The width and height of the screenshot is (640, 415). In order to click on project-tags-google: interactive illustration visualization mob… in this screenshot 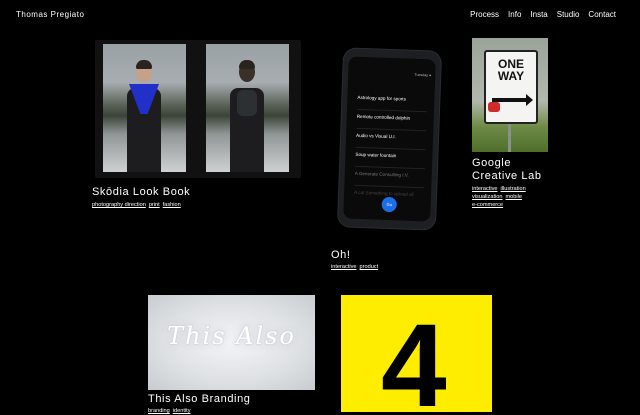, I will do `click(500, 197)`.